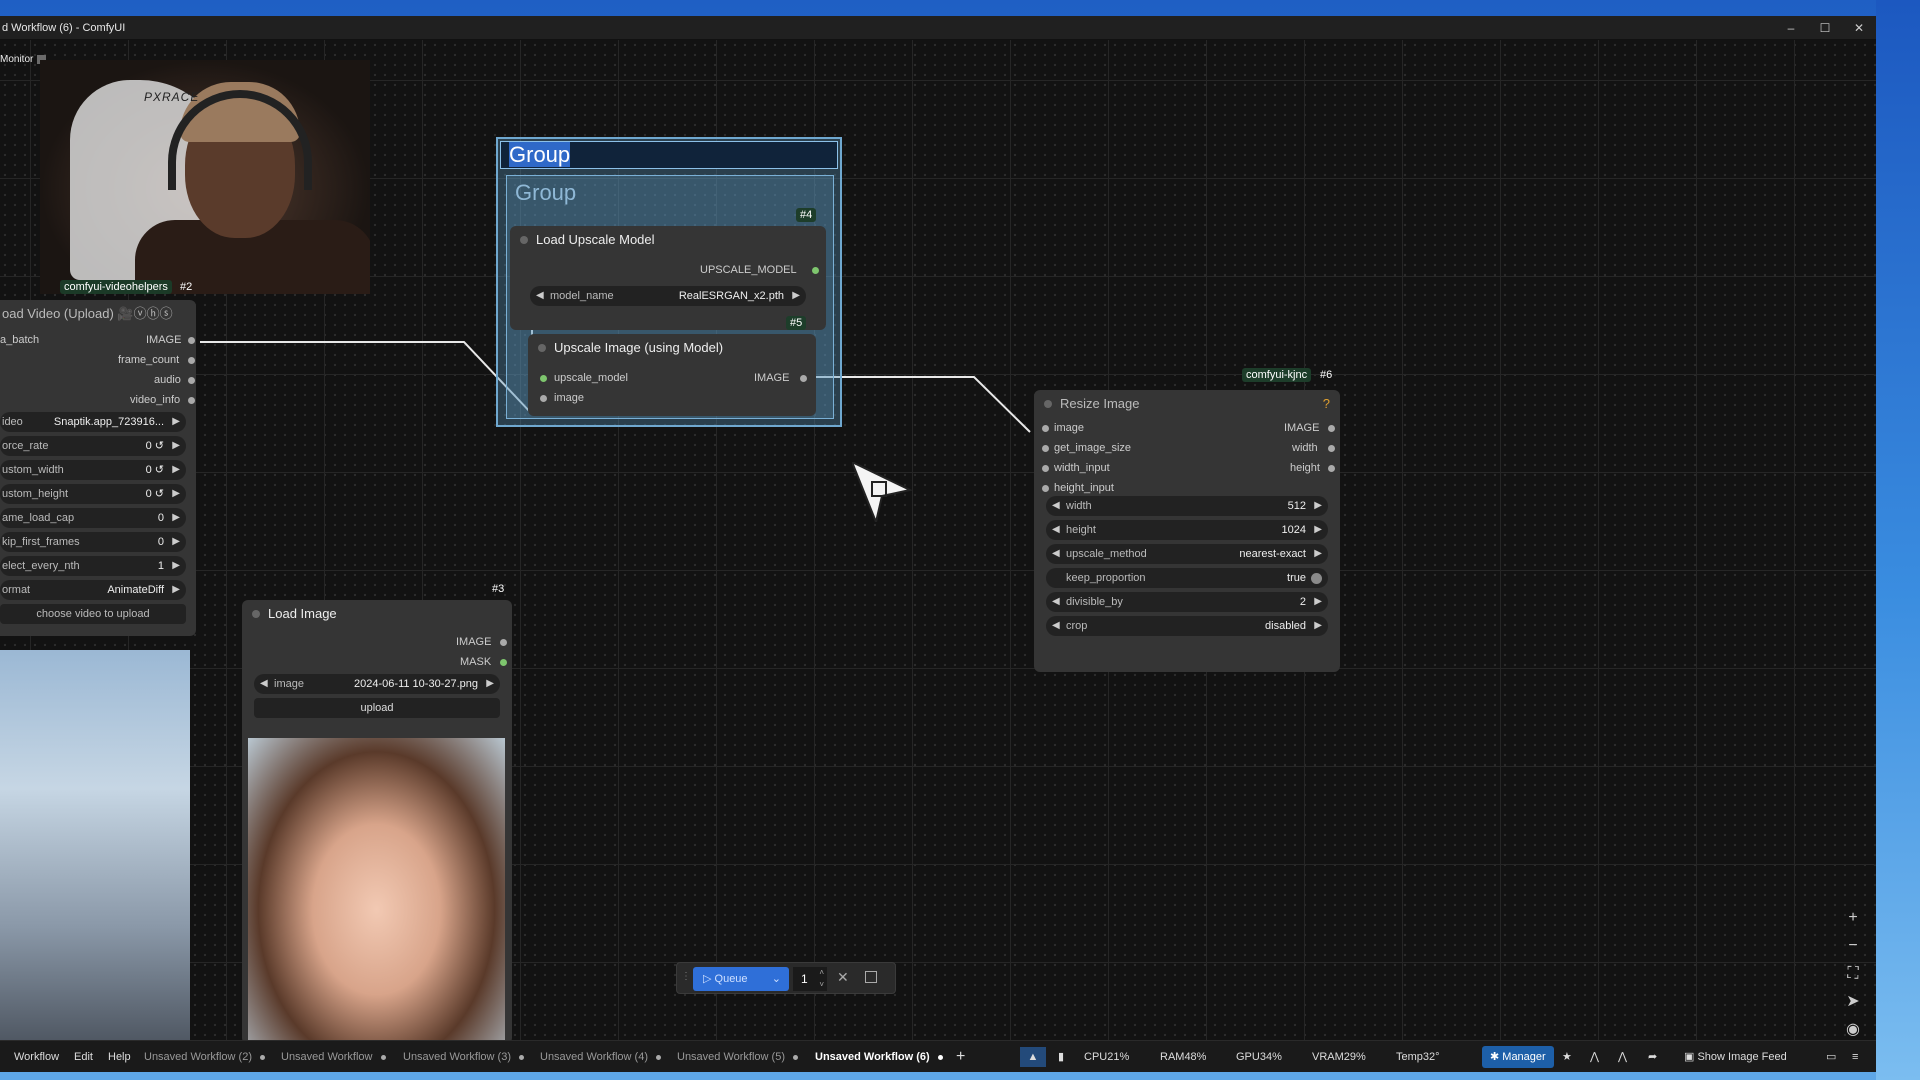 Image resolution: width=1920 pixels, height=1080 pixels. Describe the element at coordinates (119, 1056) in the screenshot. I see `menu-help: Help` at that location.